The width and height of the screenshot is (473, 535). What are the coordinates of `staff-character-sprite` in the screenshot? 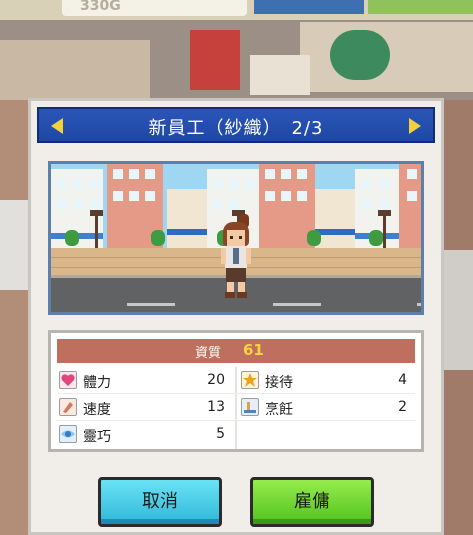 It's located at (236, 257).